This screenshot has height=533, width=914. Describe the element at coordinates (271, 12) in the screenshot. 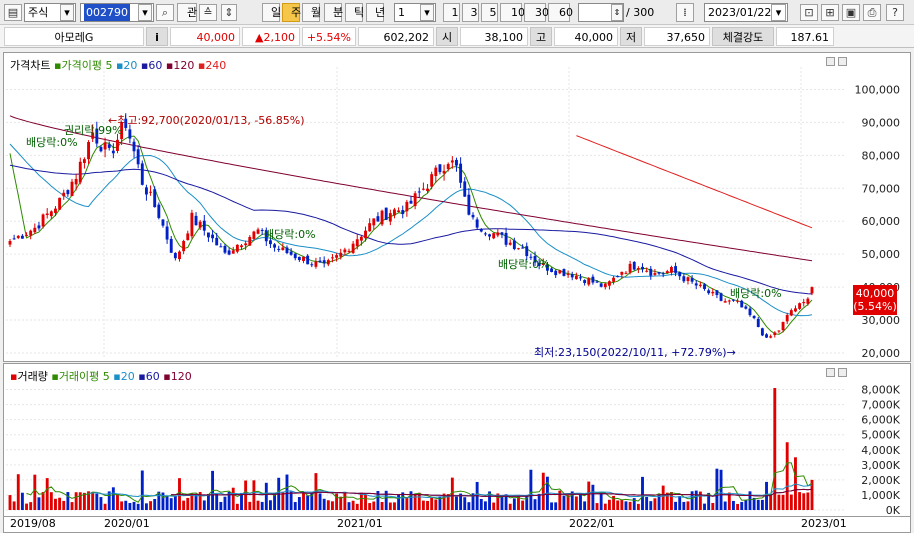

I see `period-day: 일` at that location.